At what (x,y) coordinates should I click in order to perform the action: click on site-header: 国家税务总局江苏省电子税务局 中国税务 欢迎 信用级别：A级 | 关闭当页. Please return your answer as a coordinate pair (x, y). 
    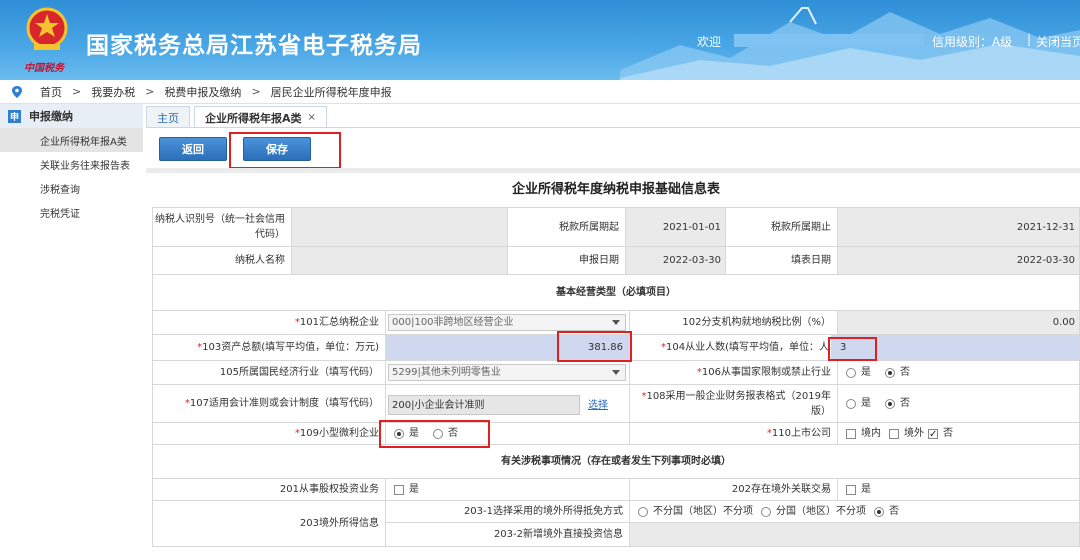
    Looking at the image, I should click on (540, 40).